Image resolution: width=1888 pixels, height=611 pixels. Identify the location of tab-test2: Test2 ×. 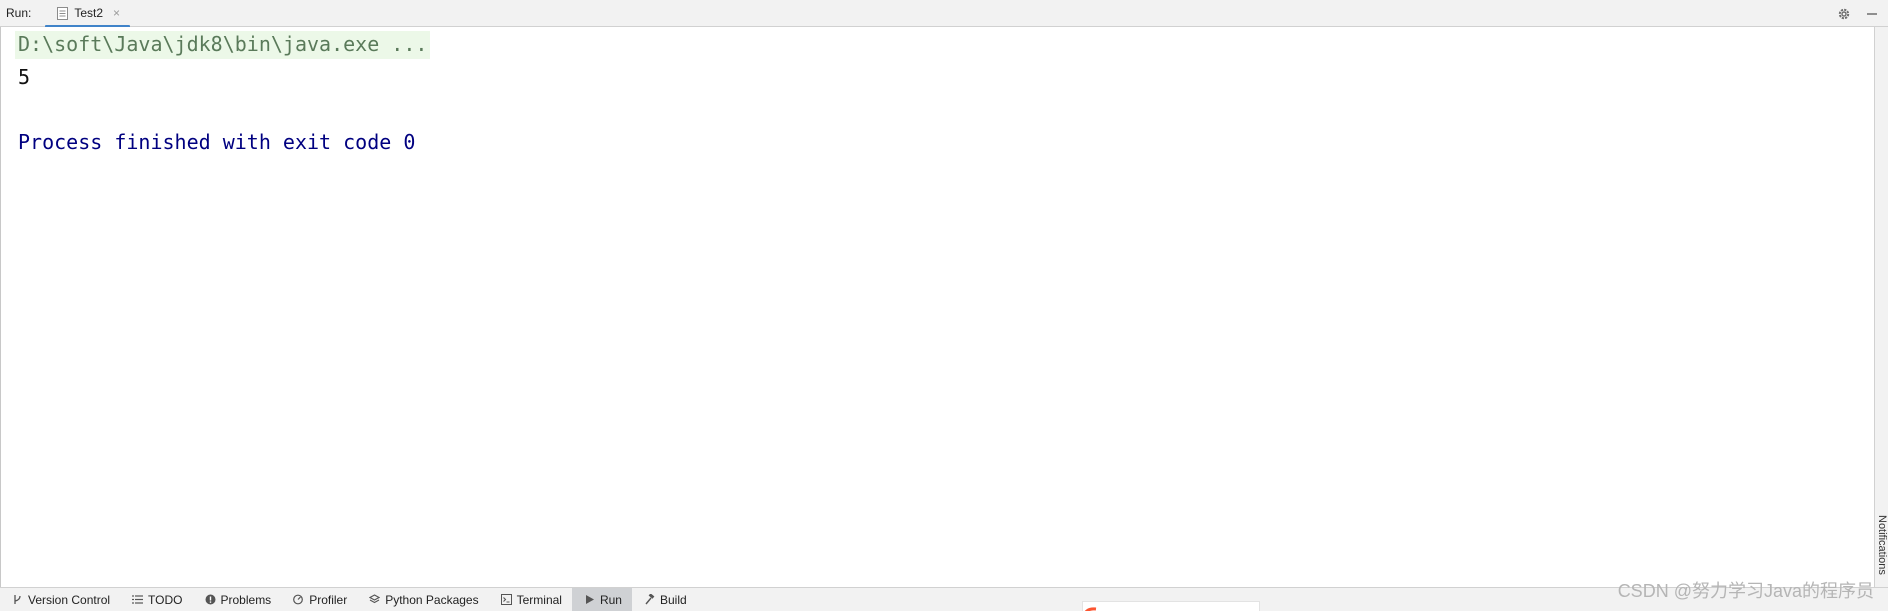
(87, 14).